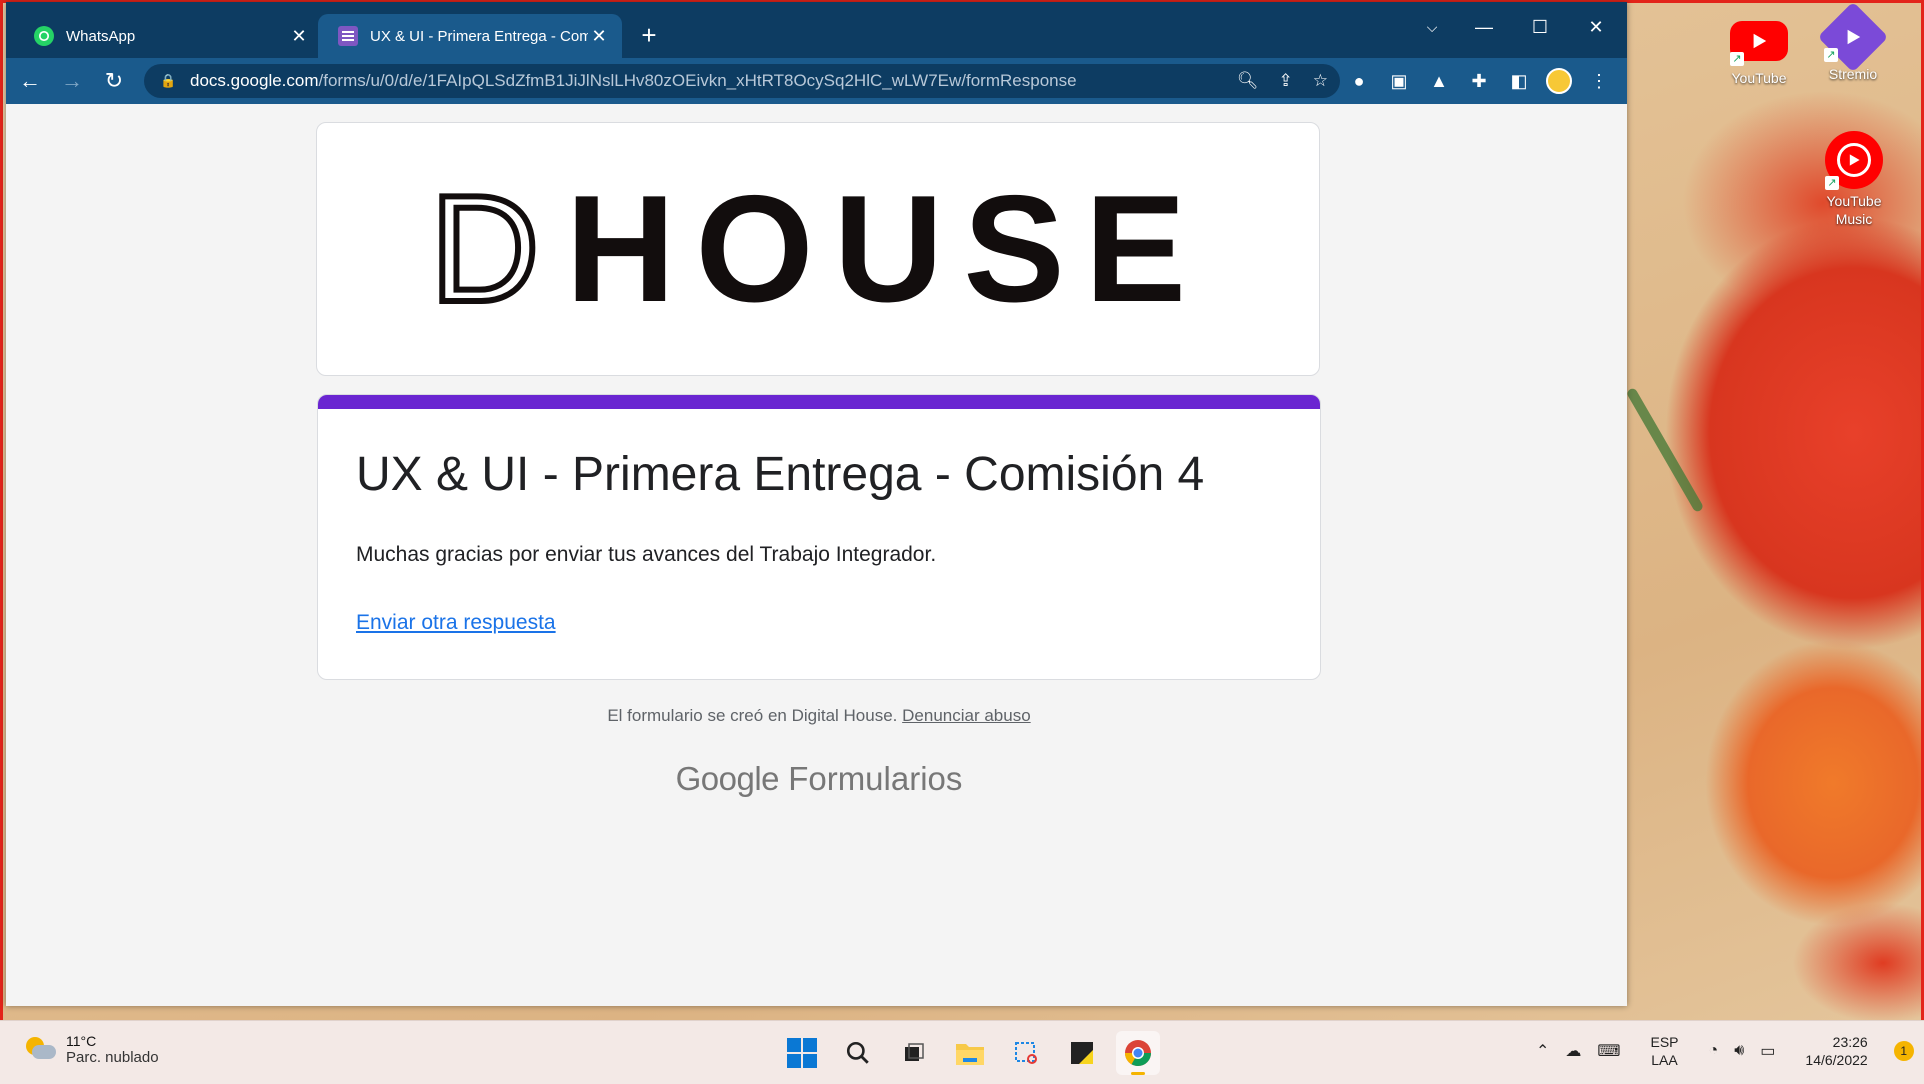 Image resolution: width=1924 pixels, height=1084 pixels. I want to click on youtube-music-icon: ↗, so click(1854, 160).